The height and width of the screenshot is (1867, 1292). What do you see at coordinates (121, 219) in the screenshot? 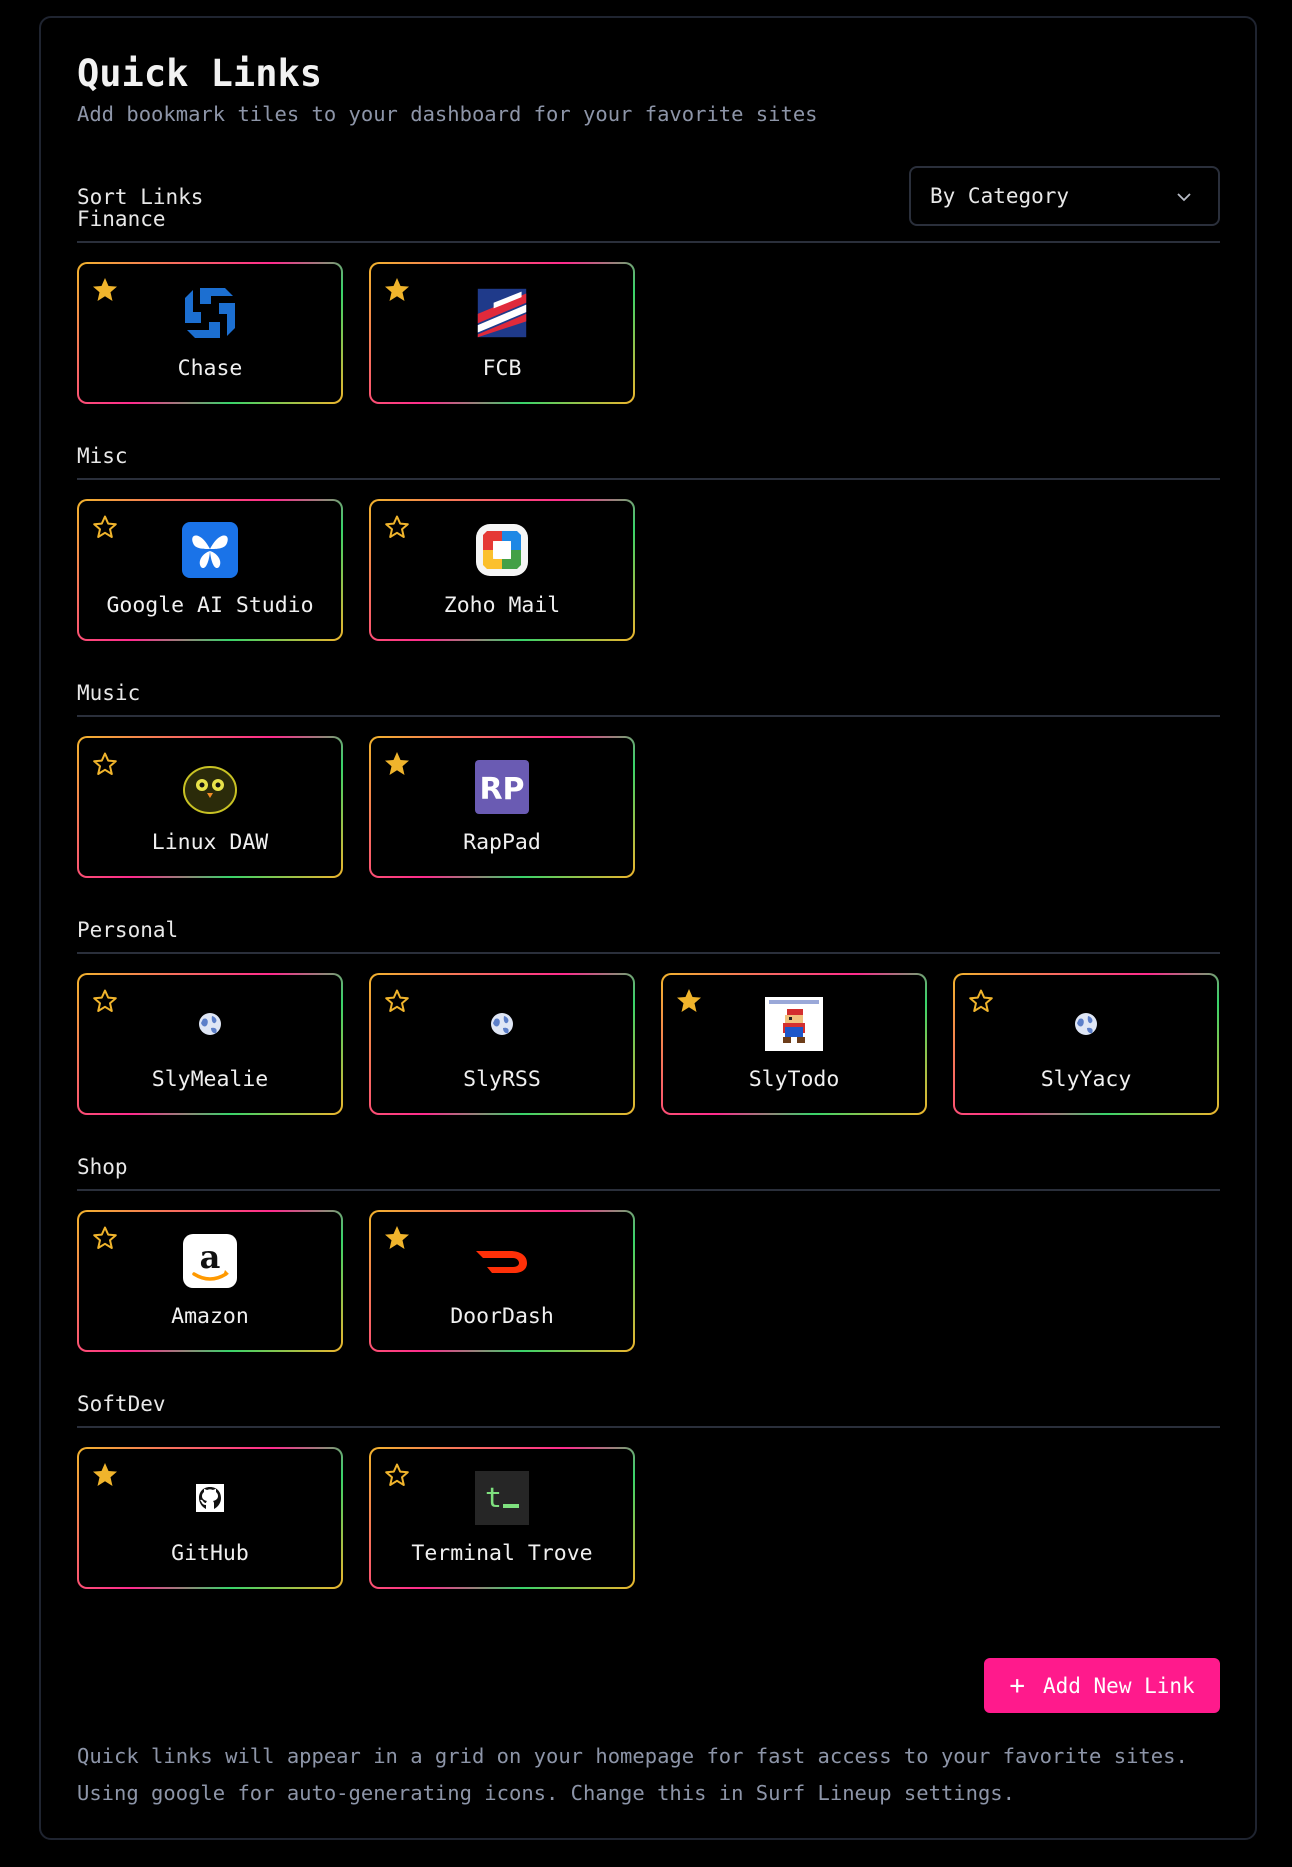
I see `category-heading: Finance` at bounding box center [121, 219].